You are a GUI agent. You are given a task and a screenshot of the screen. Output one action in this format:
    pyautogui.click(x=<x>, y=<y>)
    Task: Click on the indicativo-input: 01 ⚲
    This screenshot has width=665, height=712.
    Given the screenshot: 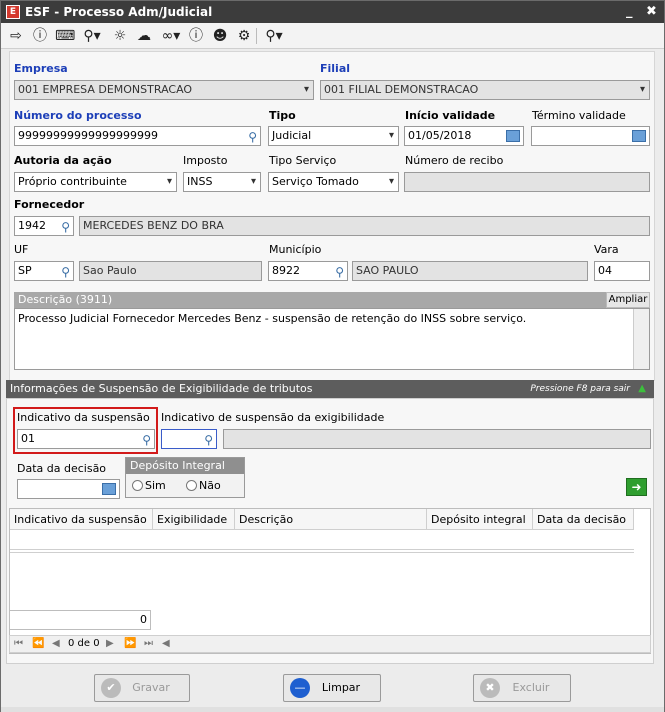 What is the action you would take?
    pyautogui.click(x=86, y=439)
    